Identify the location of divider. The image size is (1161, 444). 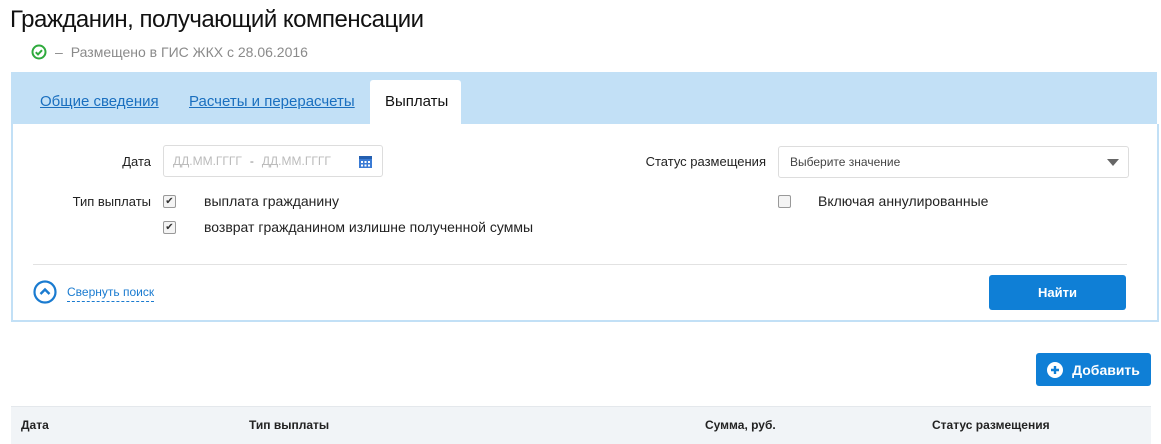
(580, 264).